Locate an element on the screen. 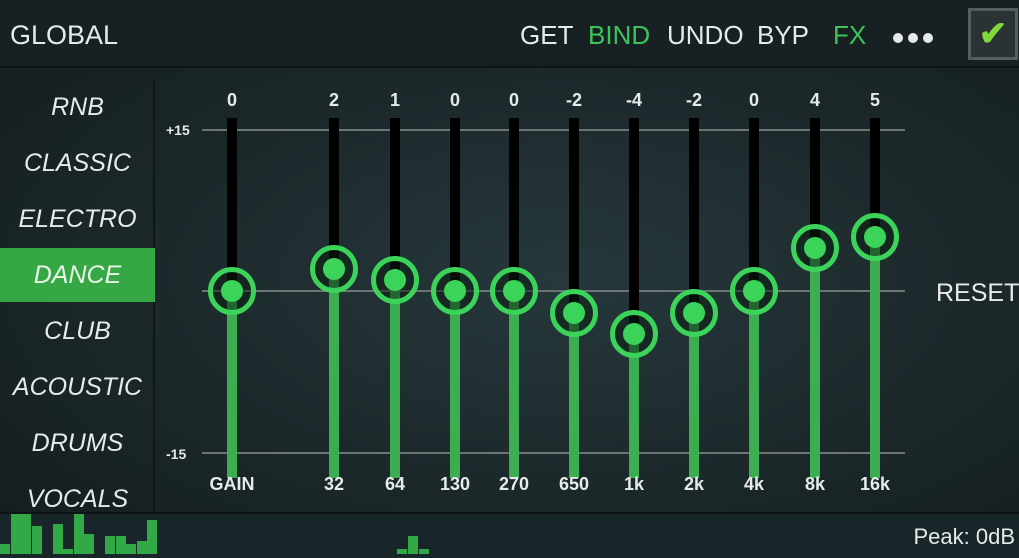  gridline-max is located at coordinates (553, 130).